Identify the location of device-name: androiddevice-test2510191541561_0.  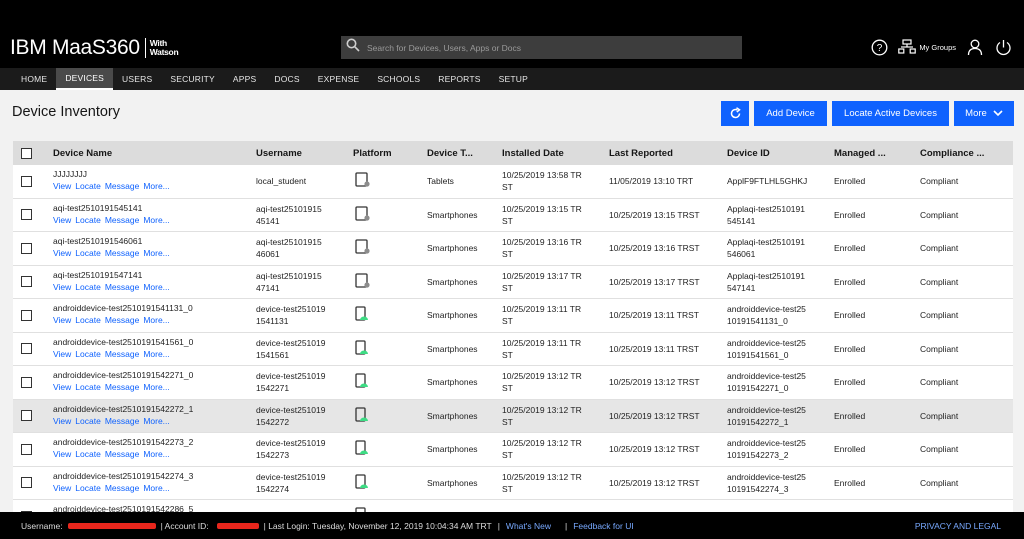
(154, 342).